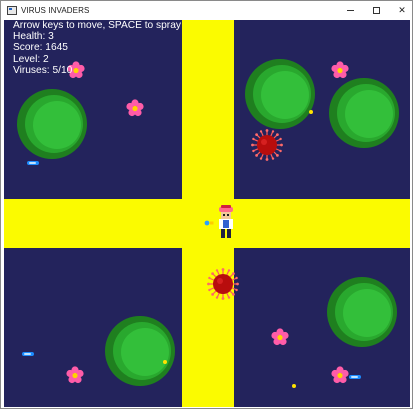 The height and width of the screenshot is (409, 413). I want to click on level-text: Level: 2, so click(31, 59).